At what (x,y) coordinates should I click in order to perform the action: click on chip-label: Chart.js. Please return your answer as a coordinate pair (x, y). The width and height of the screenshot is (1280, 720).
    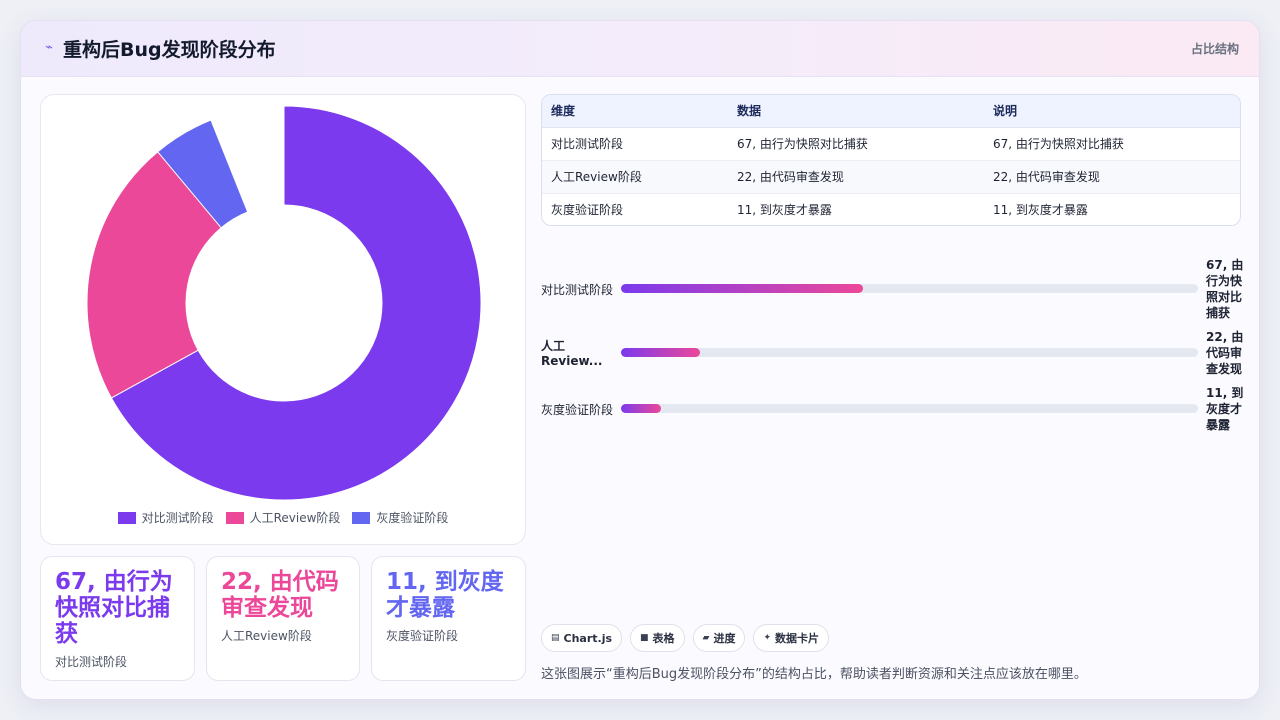
    Looking at the image, I should click on (588, 638).